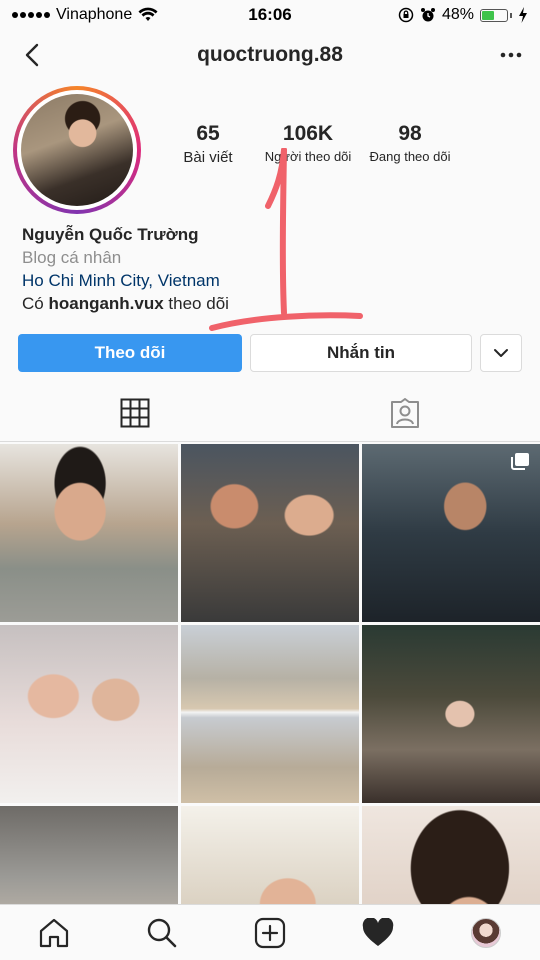  I want to click on battery-icon, so click(496, 15).